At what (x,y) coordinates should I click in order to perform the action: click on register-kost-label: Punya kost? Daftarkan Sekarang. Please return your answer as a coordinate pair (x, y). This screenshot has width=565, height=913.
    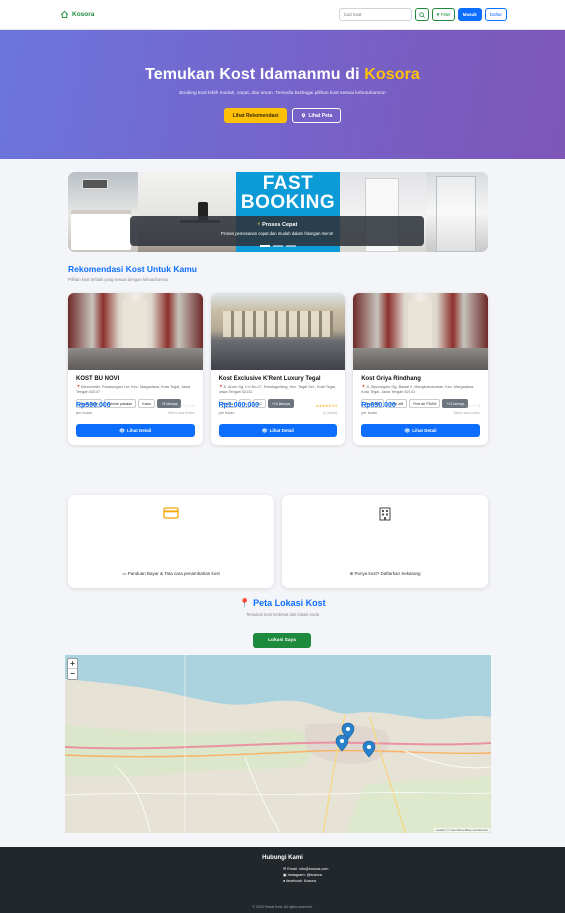
    Looking at the image, I should click on (387, 573).